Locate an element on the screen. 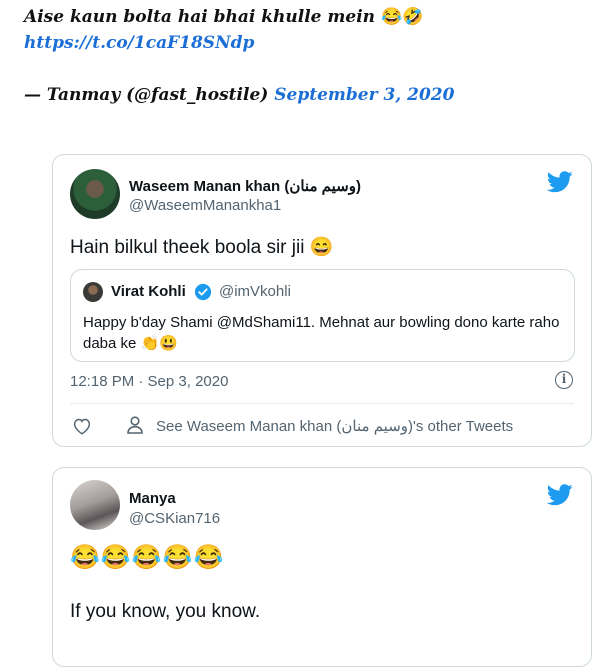 The image size is (600, 667). info-icon: i is located at coordinates (564, 380).